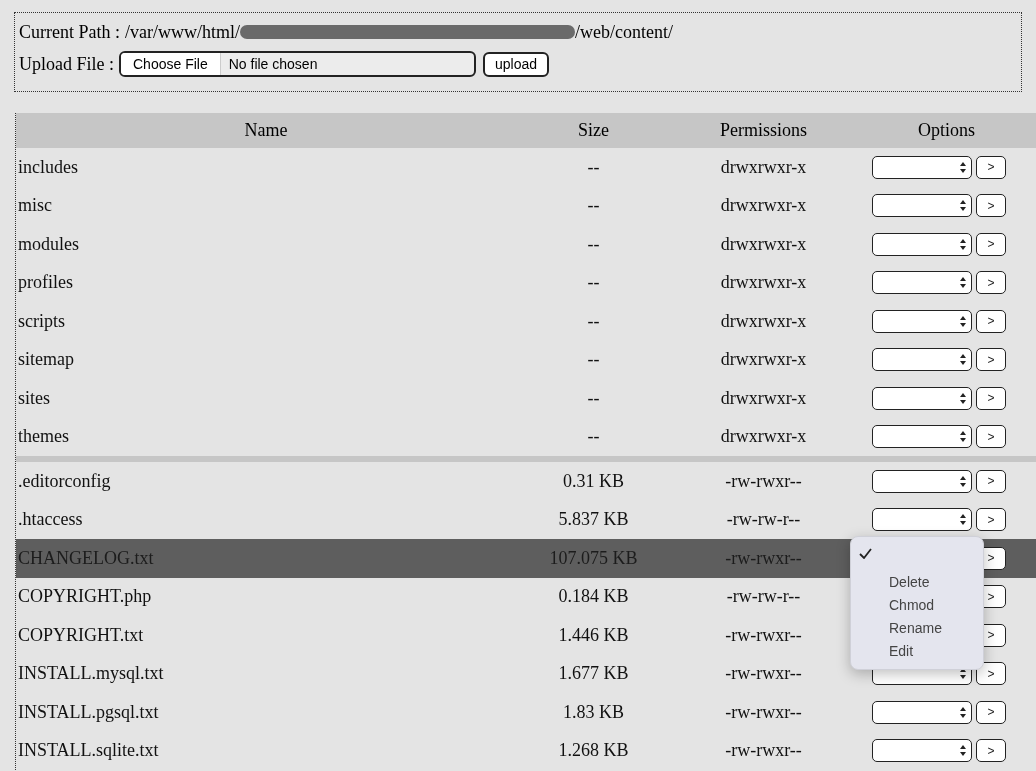 This screenshot has height=771, width=1036. I want to click on file-name: COPYRIGHT.txt, so click(81, 635).